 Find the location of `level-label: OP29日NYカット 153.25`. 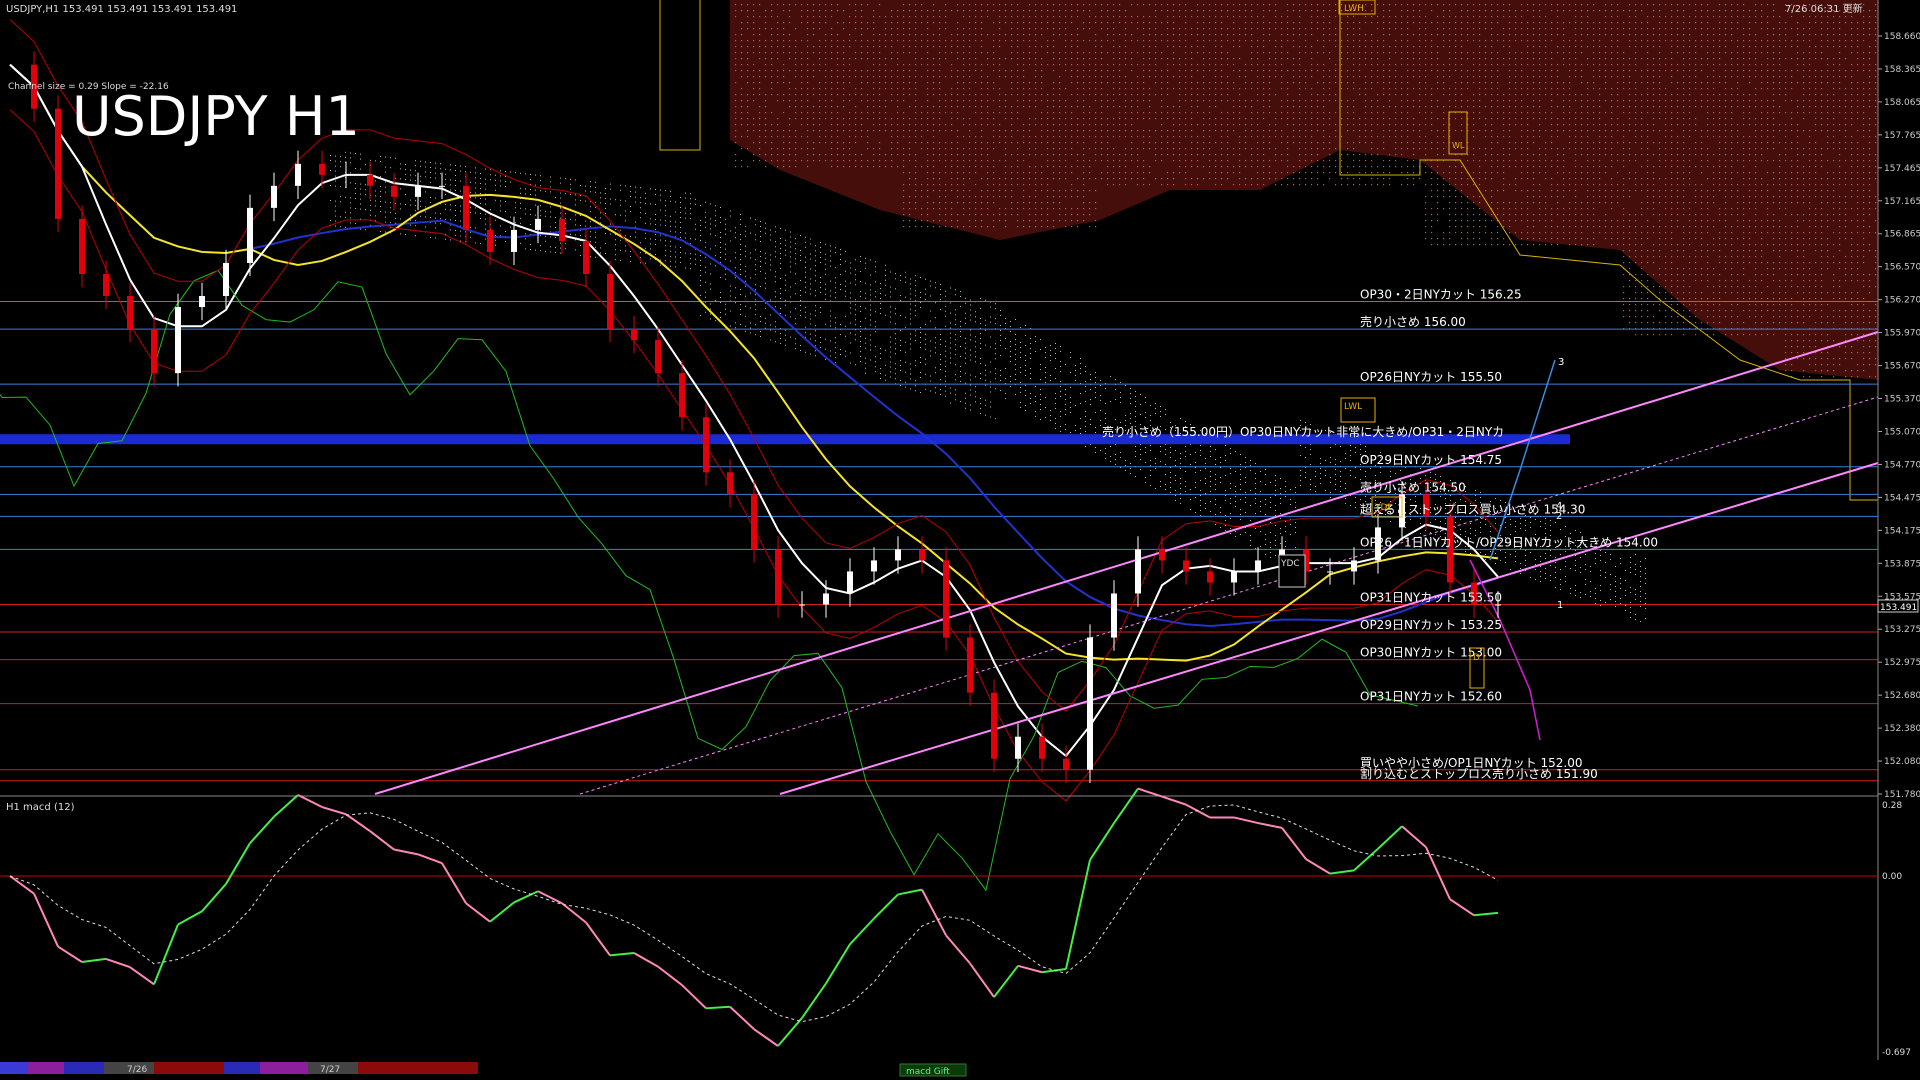

level-label: OP29日NYカット 153.25 is located at coordinates (1431, 625).